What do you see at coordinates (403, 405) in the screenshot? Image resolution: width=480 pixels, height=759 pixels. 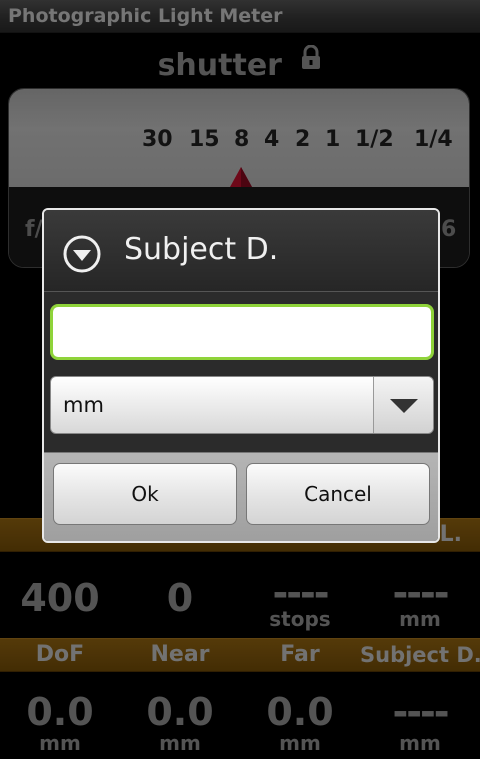 I see `triangle-down-icon` at bounding box center [403, 405].